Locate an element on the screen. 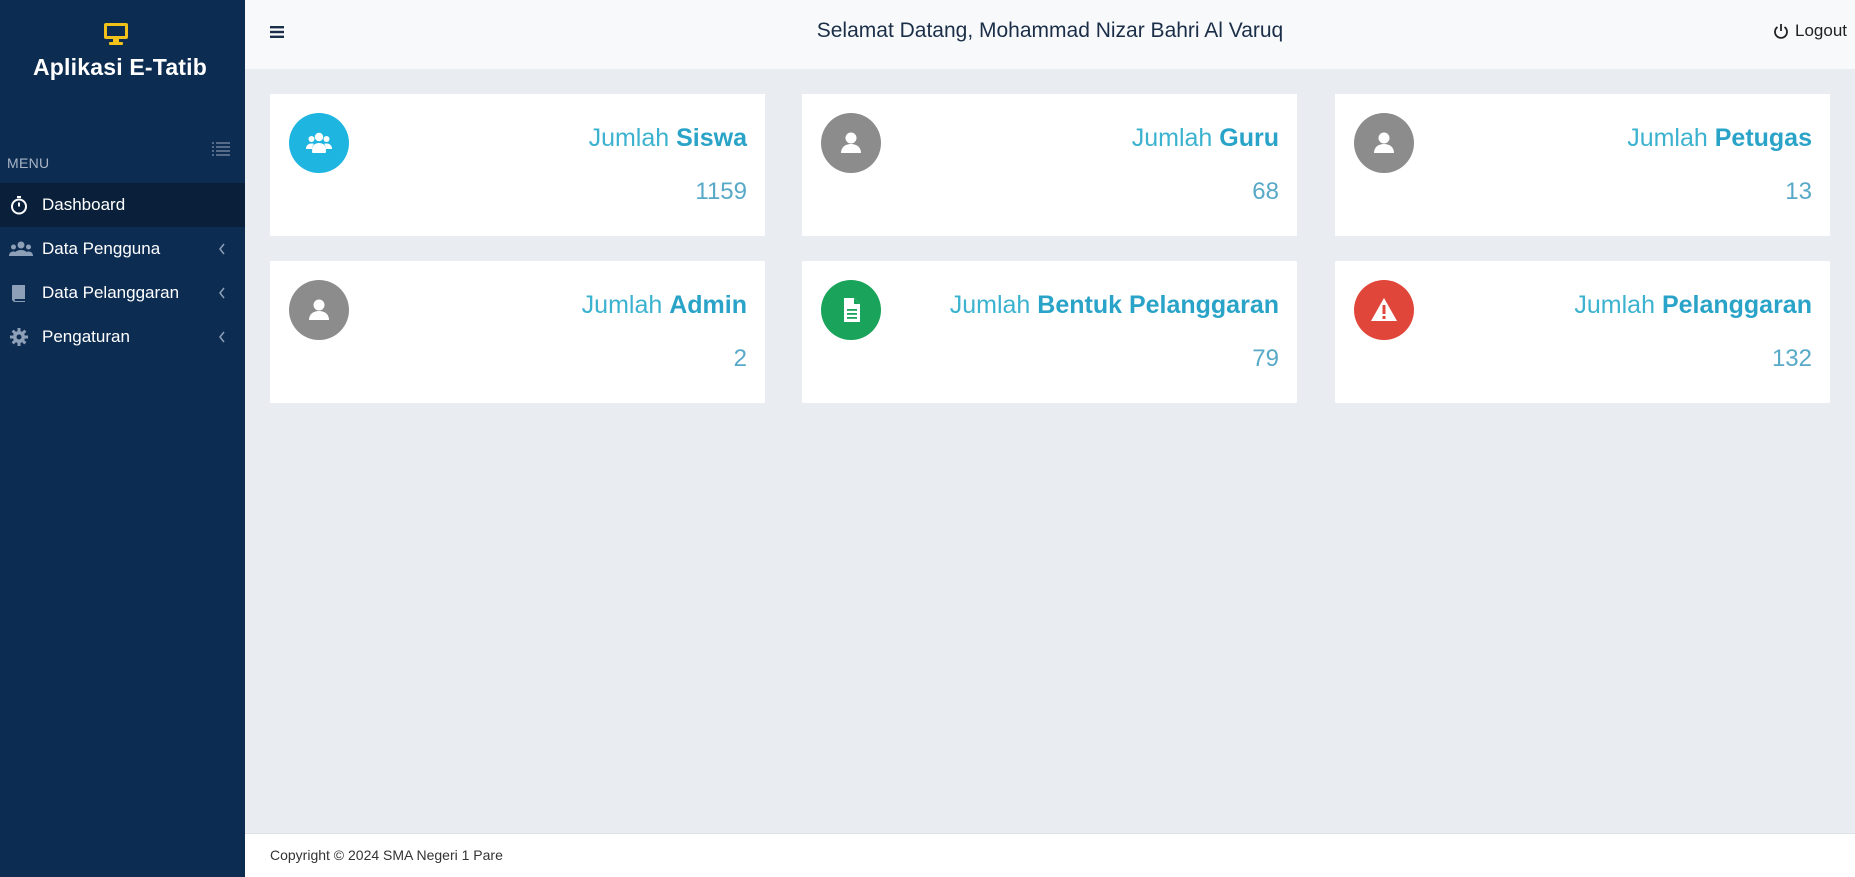 Image resolution: width=1855 pixels, height=877 pixels. logout-label: Logout is located at coordinates (1821, 30).